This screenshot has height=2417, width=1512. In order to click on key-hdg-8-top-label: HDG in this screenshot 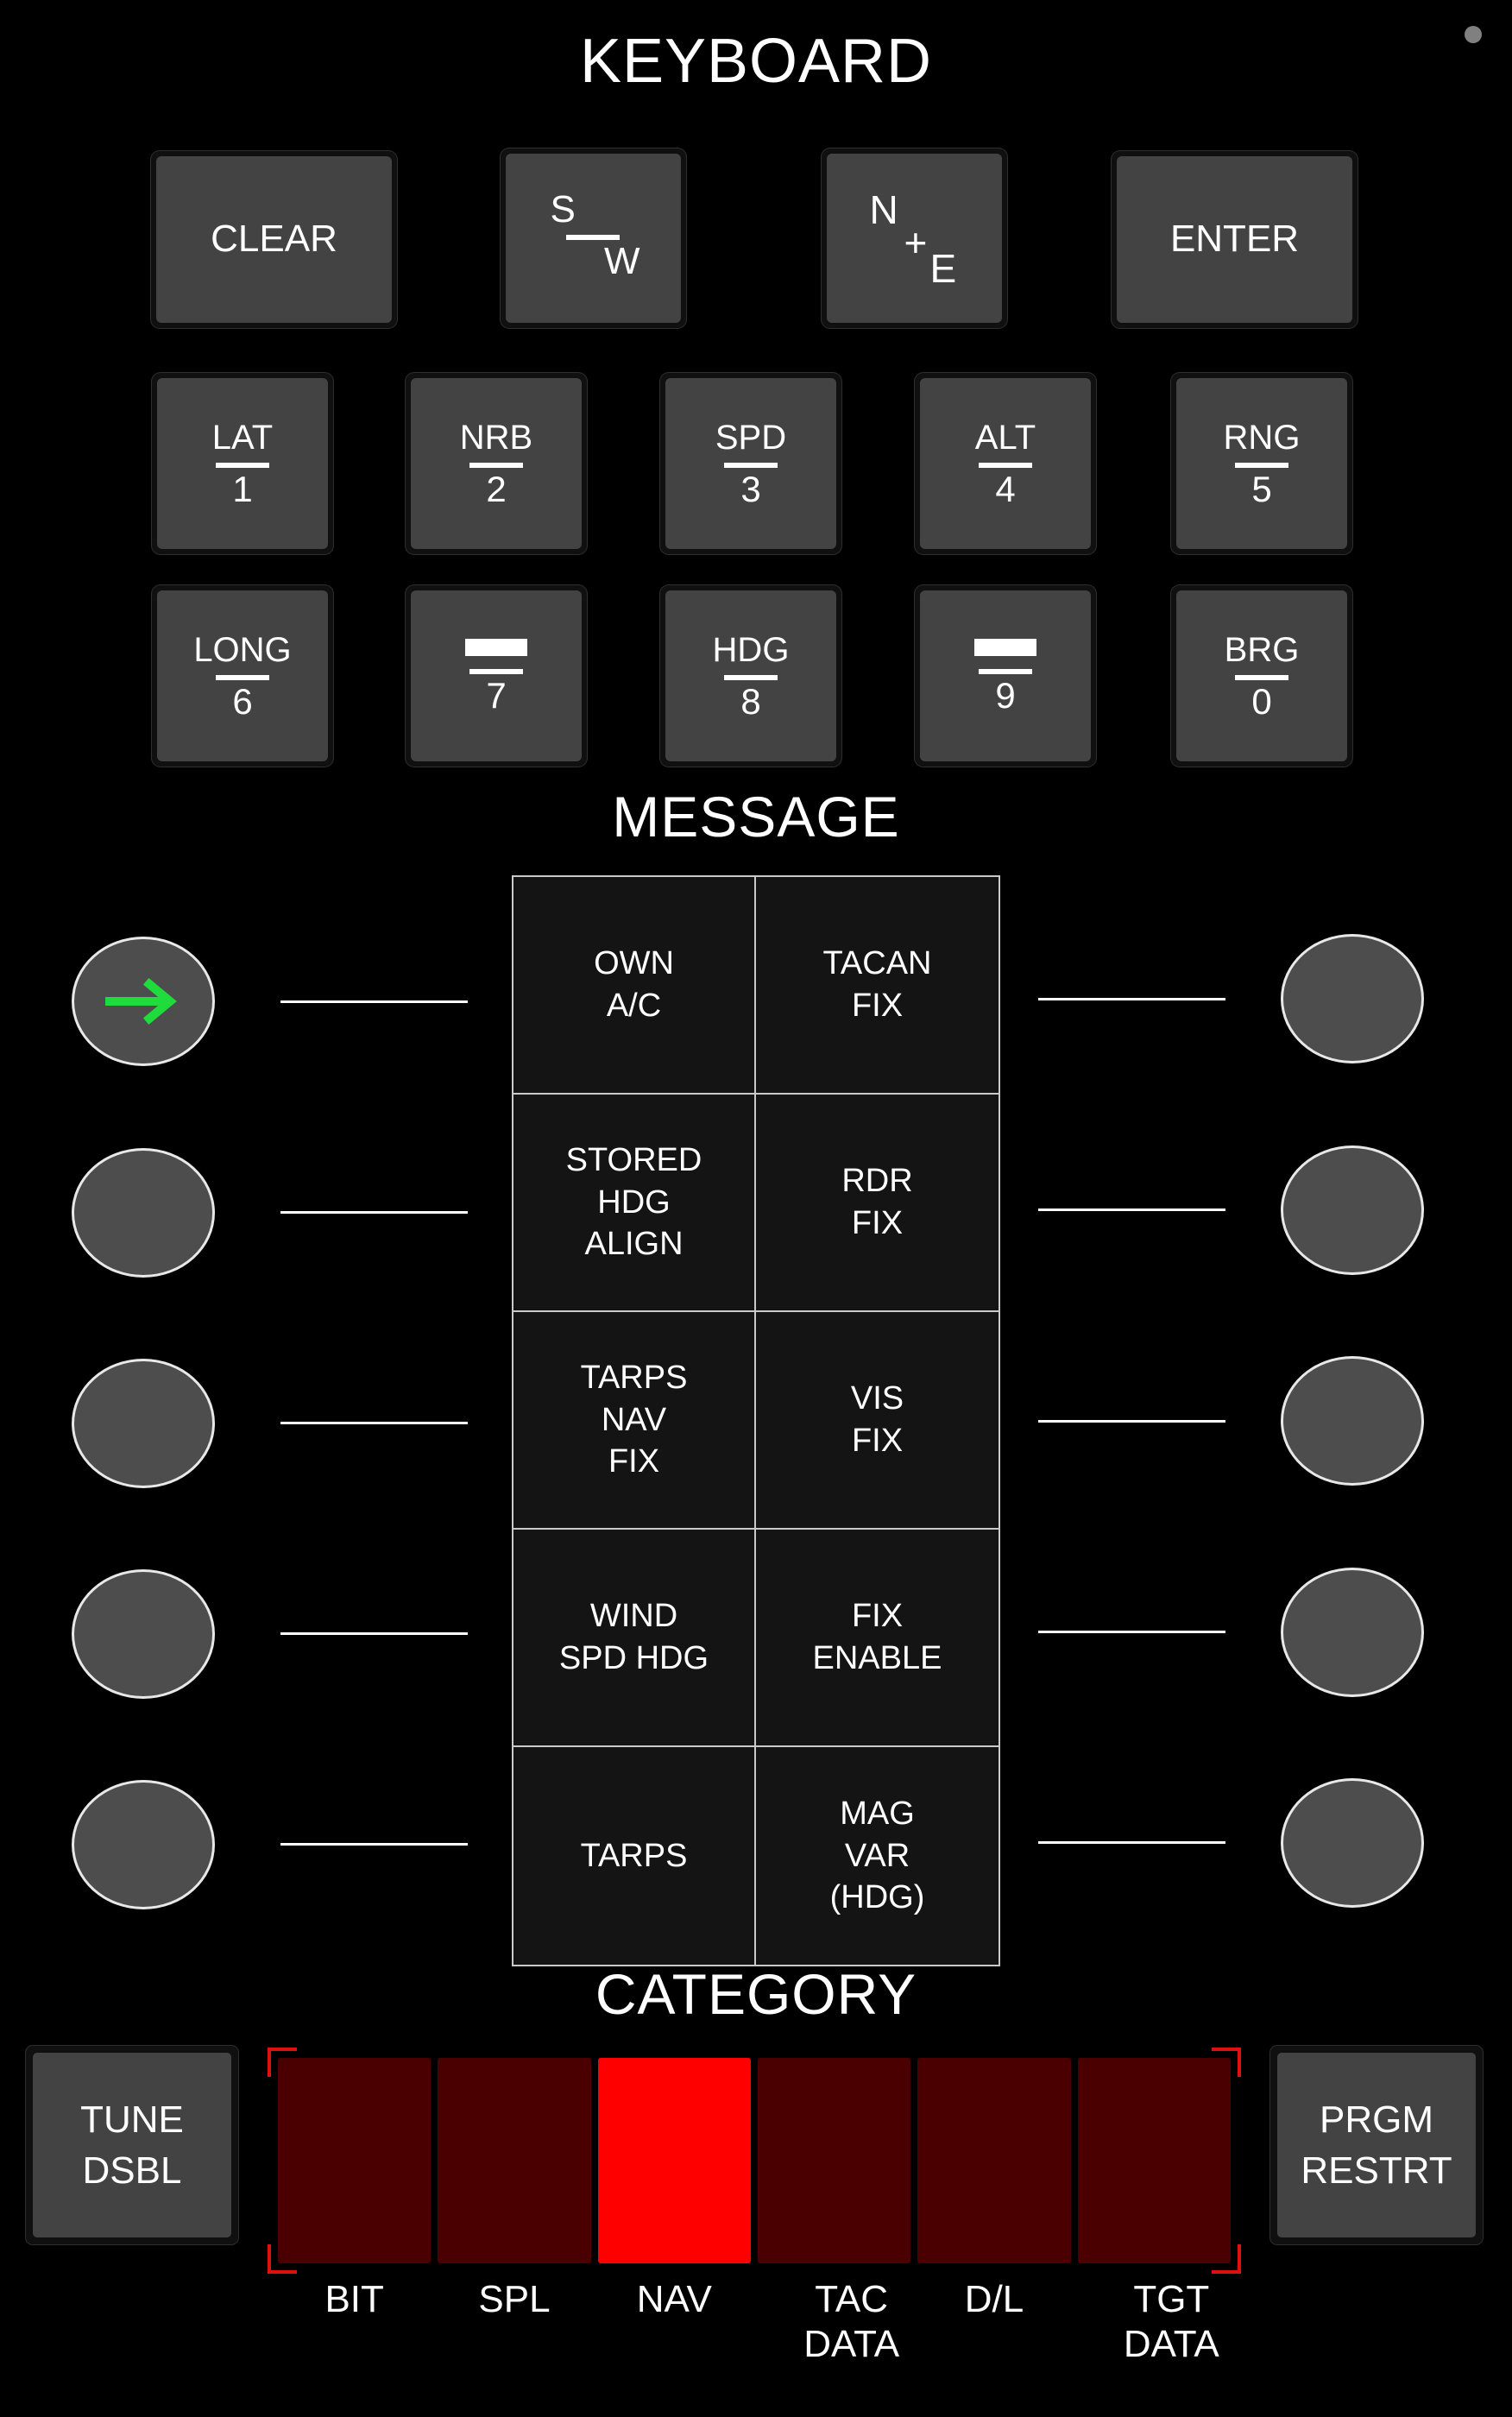, I will do `click(751, 649)`.